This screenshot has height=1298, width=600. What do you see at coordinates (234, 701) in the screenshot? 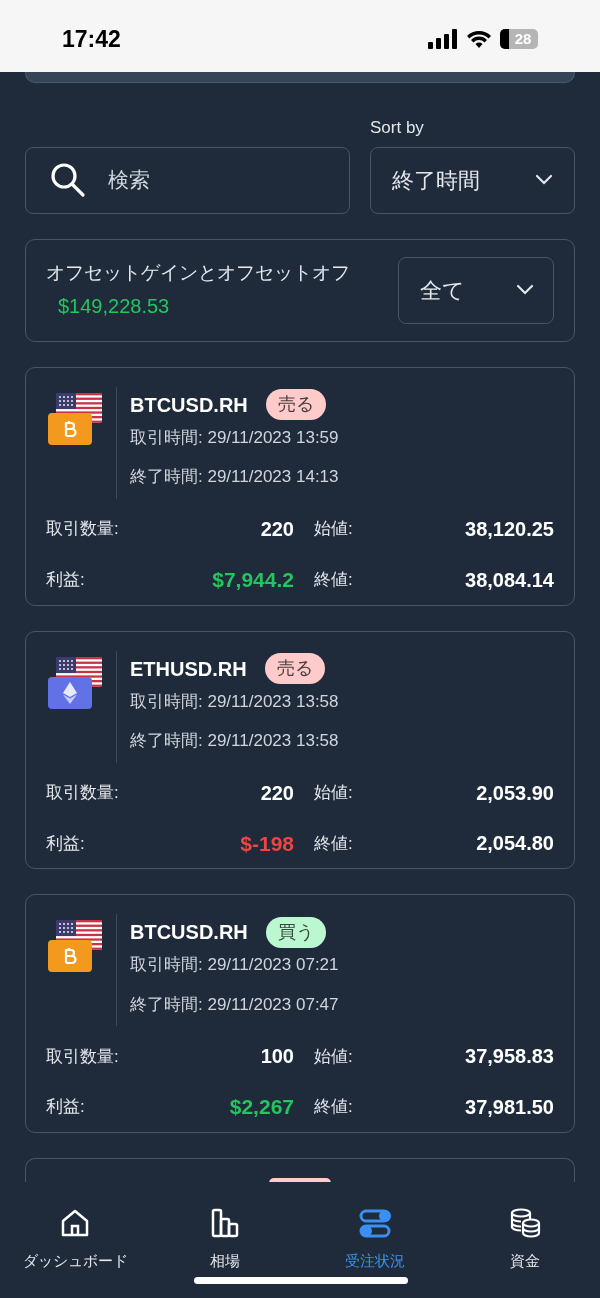
I see `open-time: 取引時間: 29/11/2023 13:58` at bounding box center [234, 701].